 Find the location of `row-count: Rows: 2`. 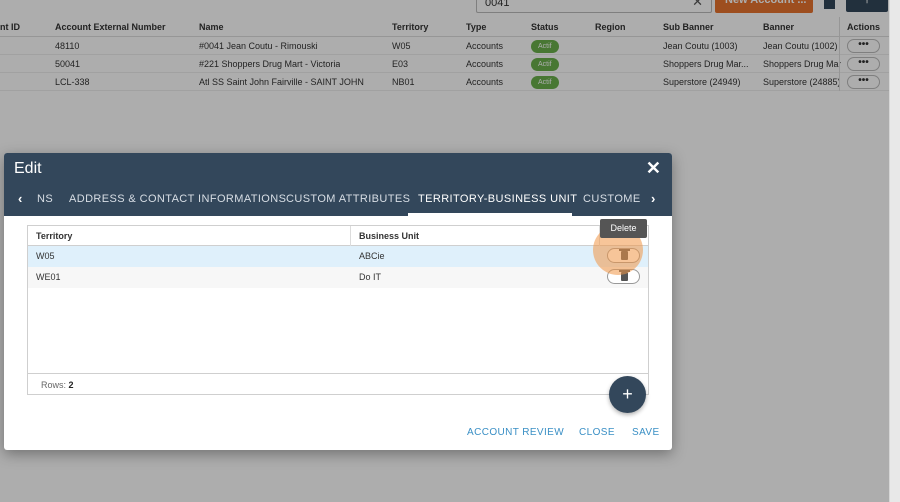

row-count: Rows: 2 is located at coordinates (57, 385).